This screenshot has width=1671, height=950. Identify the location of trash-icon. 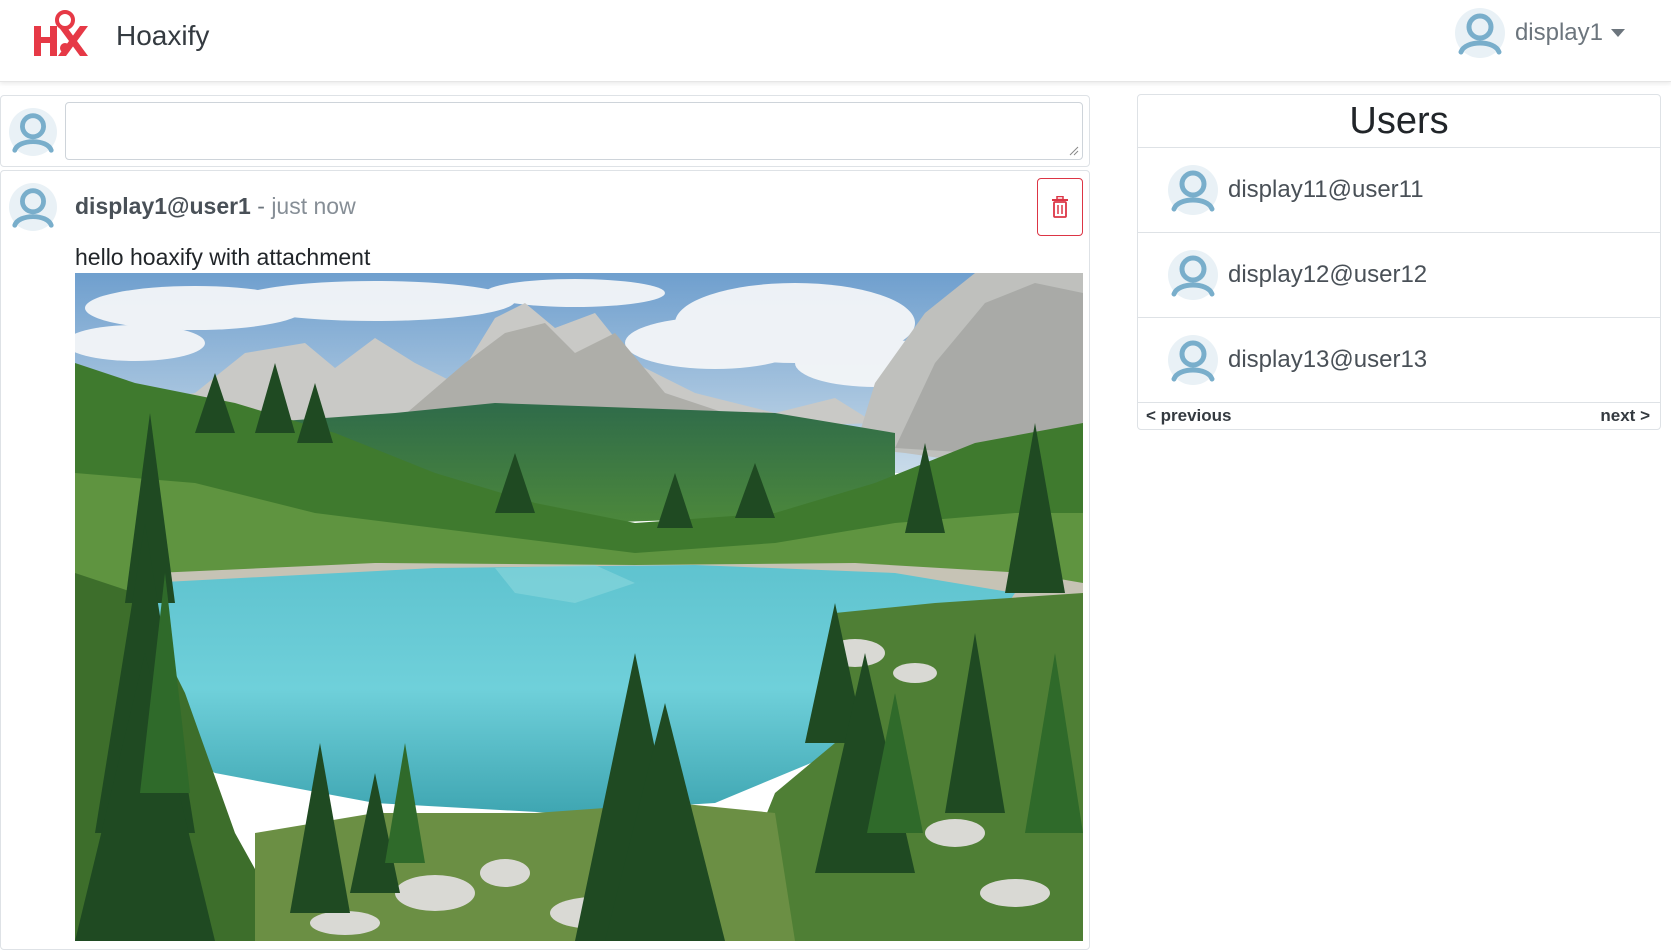
(1060, 207).